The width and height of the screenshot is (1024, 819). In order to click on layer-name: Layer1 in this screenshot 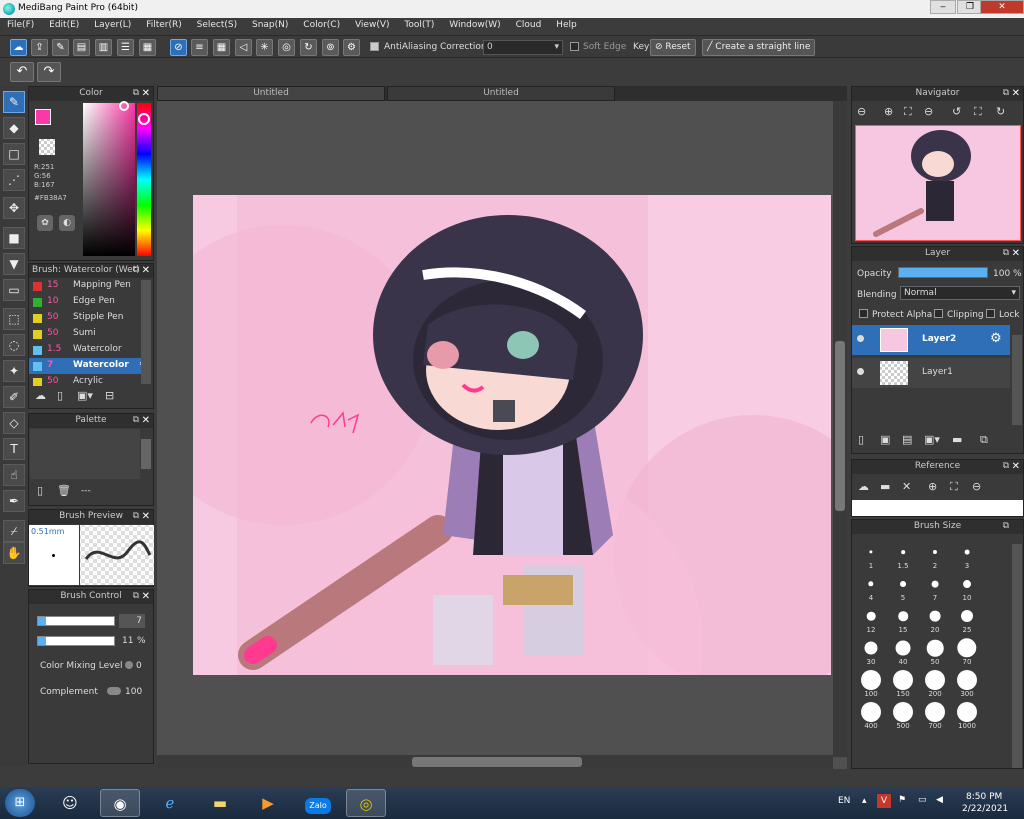, I will do `click(937, 372)`.